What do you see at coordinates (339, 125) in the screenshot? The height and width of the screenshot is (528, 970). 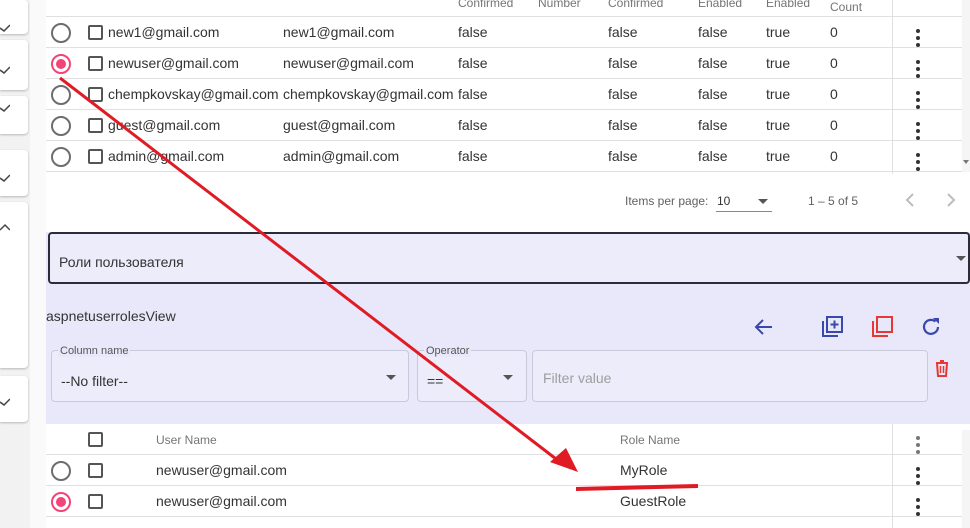 I see `username-cell: guest@gmail.com` at bounding box center [339, 125].